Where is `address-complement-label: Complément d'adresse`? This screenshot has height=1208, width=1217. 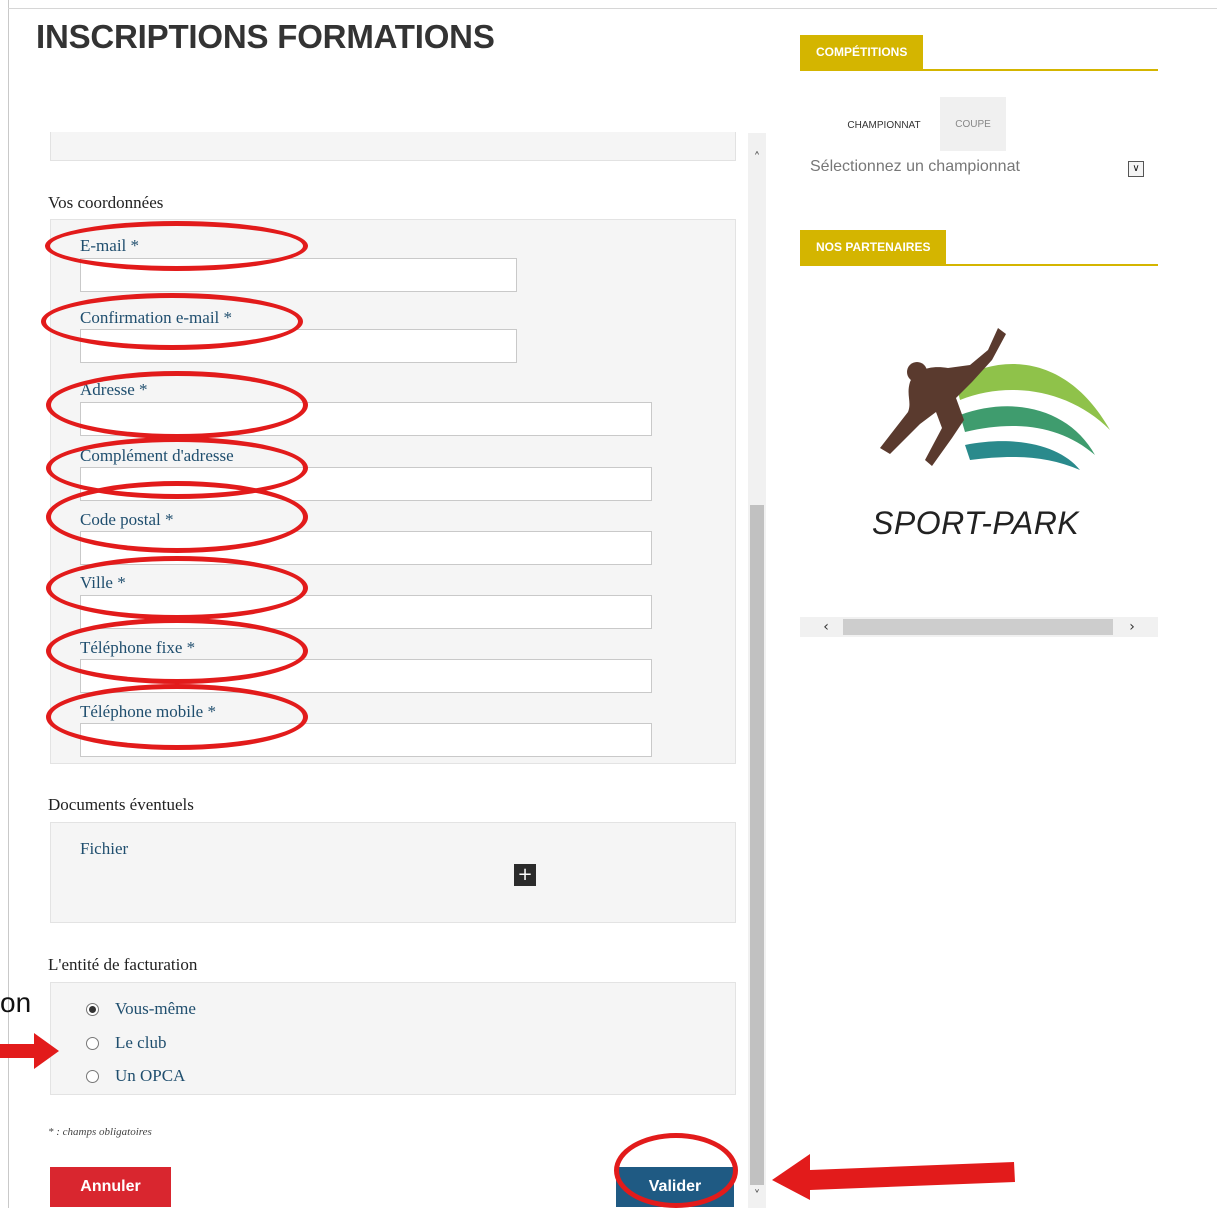 address-complement-label: Complément d'adresse is located at coordinates (157, 455).